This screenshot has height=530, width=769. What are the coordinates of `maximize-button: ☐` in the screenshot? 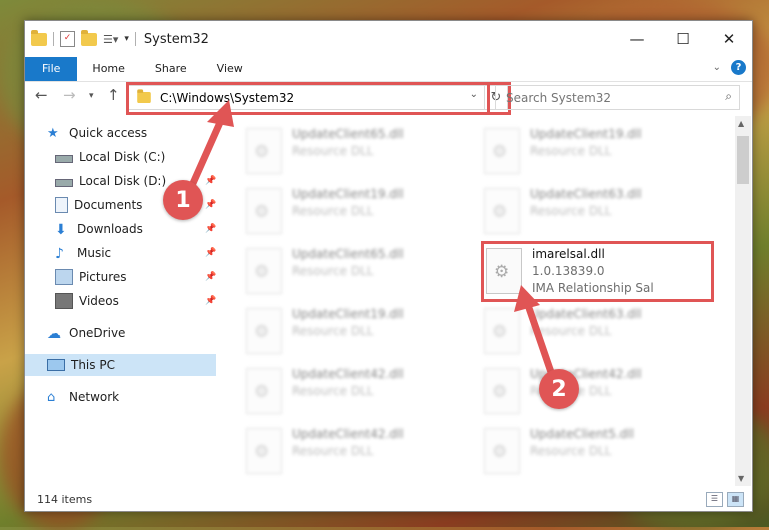 It's located at (683, 39).